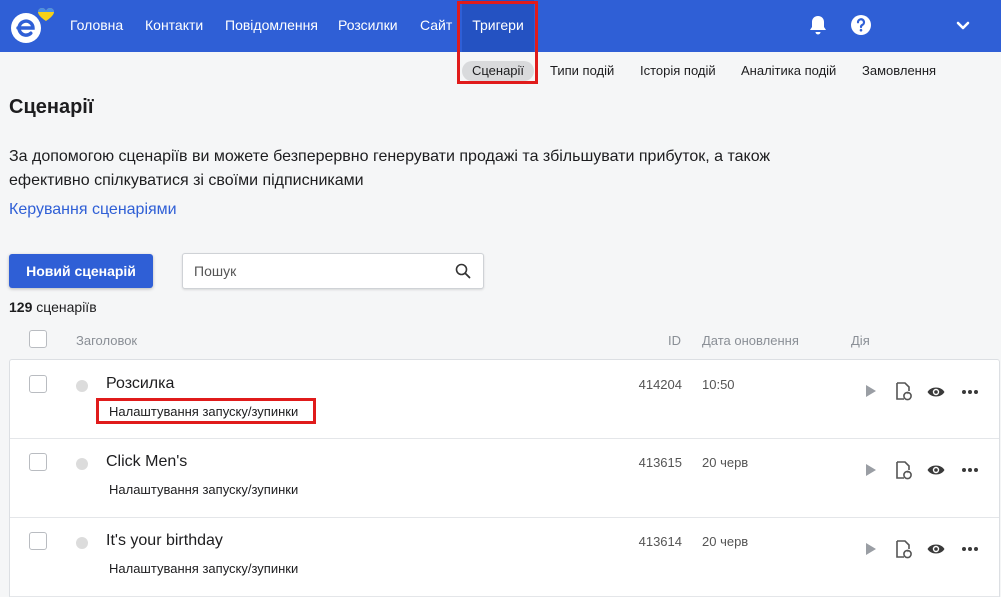 This screenshot has height=597, width=1001. I want to click on scenario-title: It's your birthday, so click(164, 541).